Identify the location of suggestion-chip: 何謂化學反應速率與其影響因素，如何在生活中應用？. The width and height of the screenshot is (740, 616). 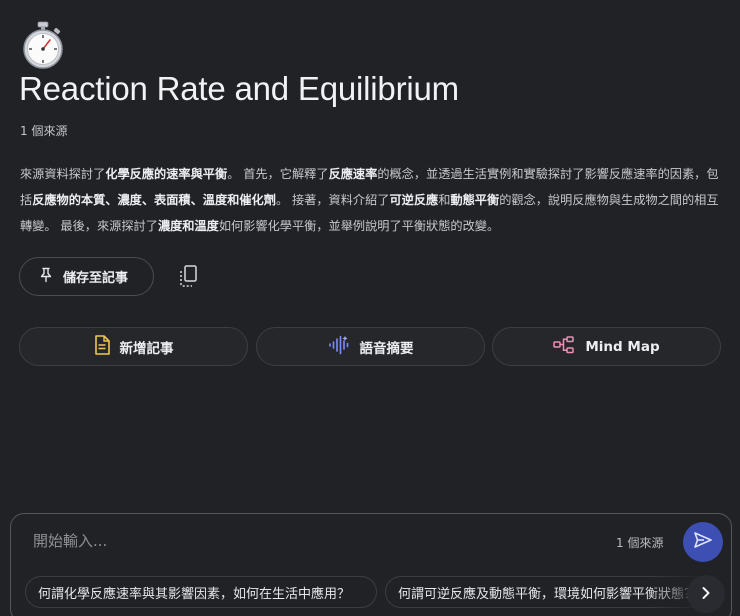
(201, 592).